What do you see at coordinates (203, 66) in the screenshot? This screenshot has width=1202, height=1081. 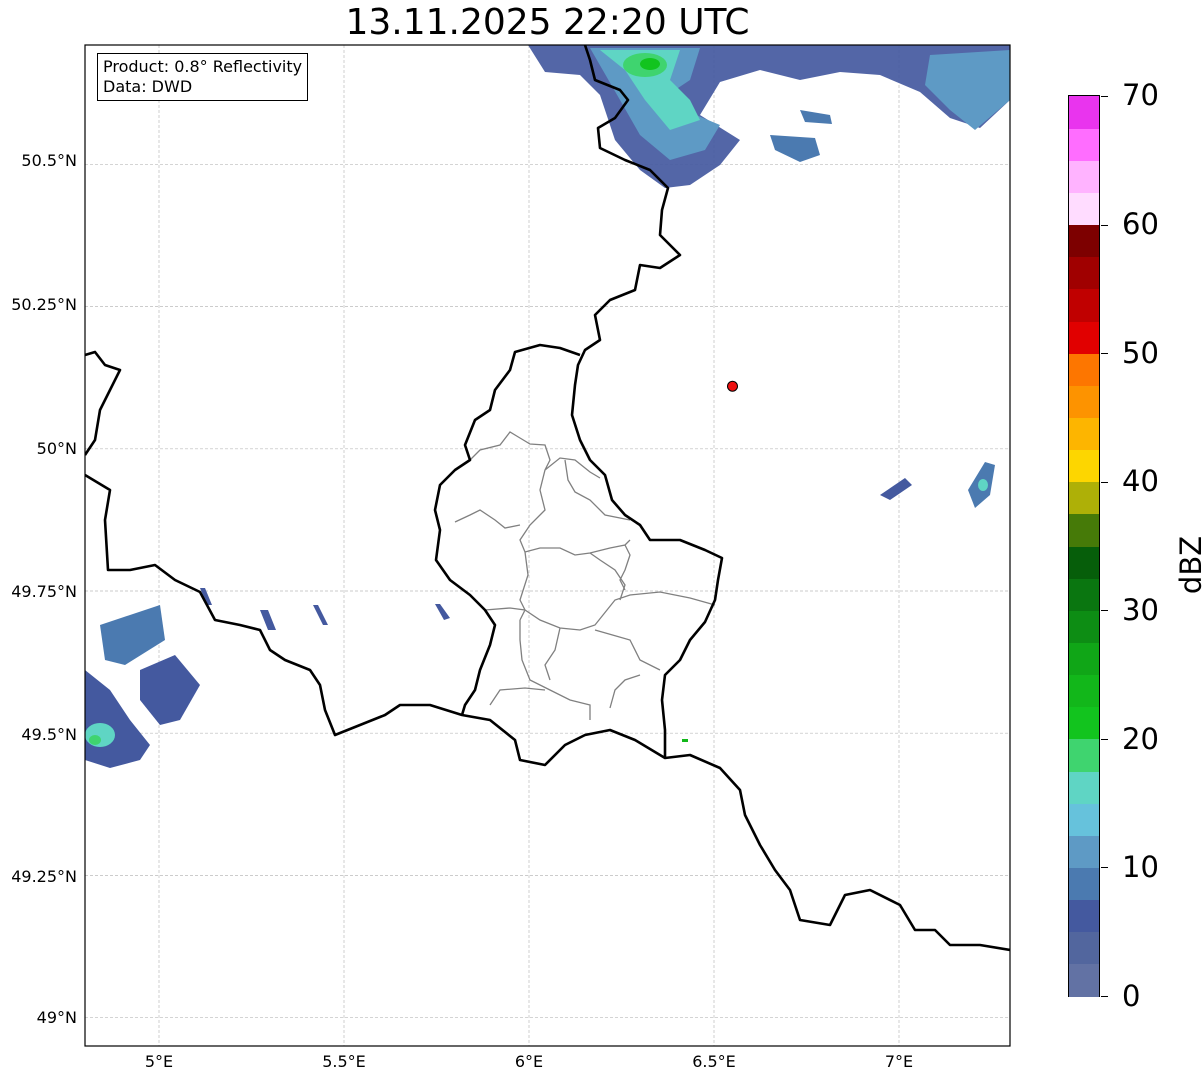 I see `product-label: Product: 0.8° Reflectivity` at bounding box center [203, 66].